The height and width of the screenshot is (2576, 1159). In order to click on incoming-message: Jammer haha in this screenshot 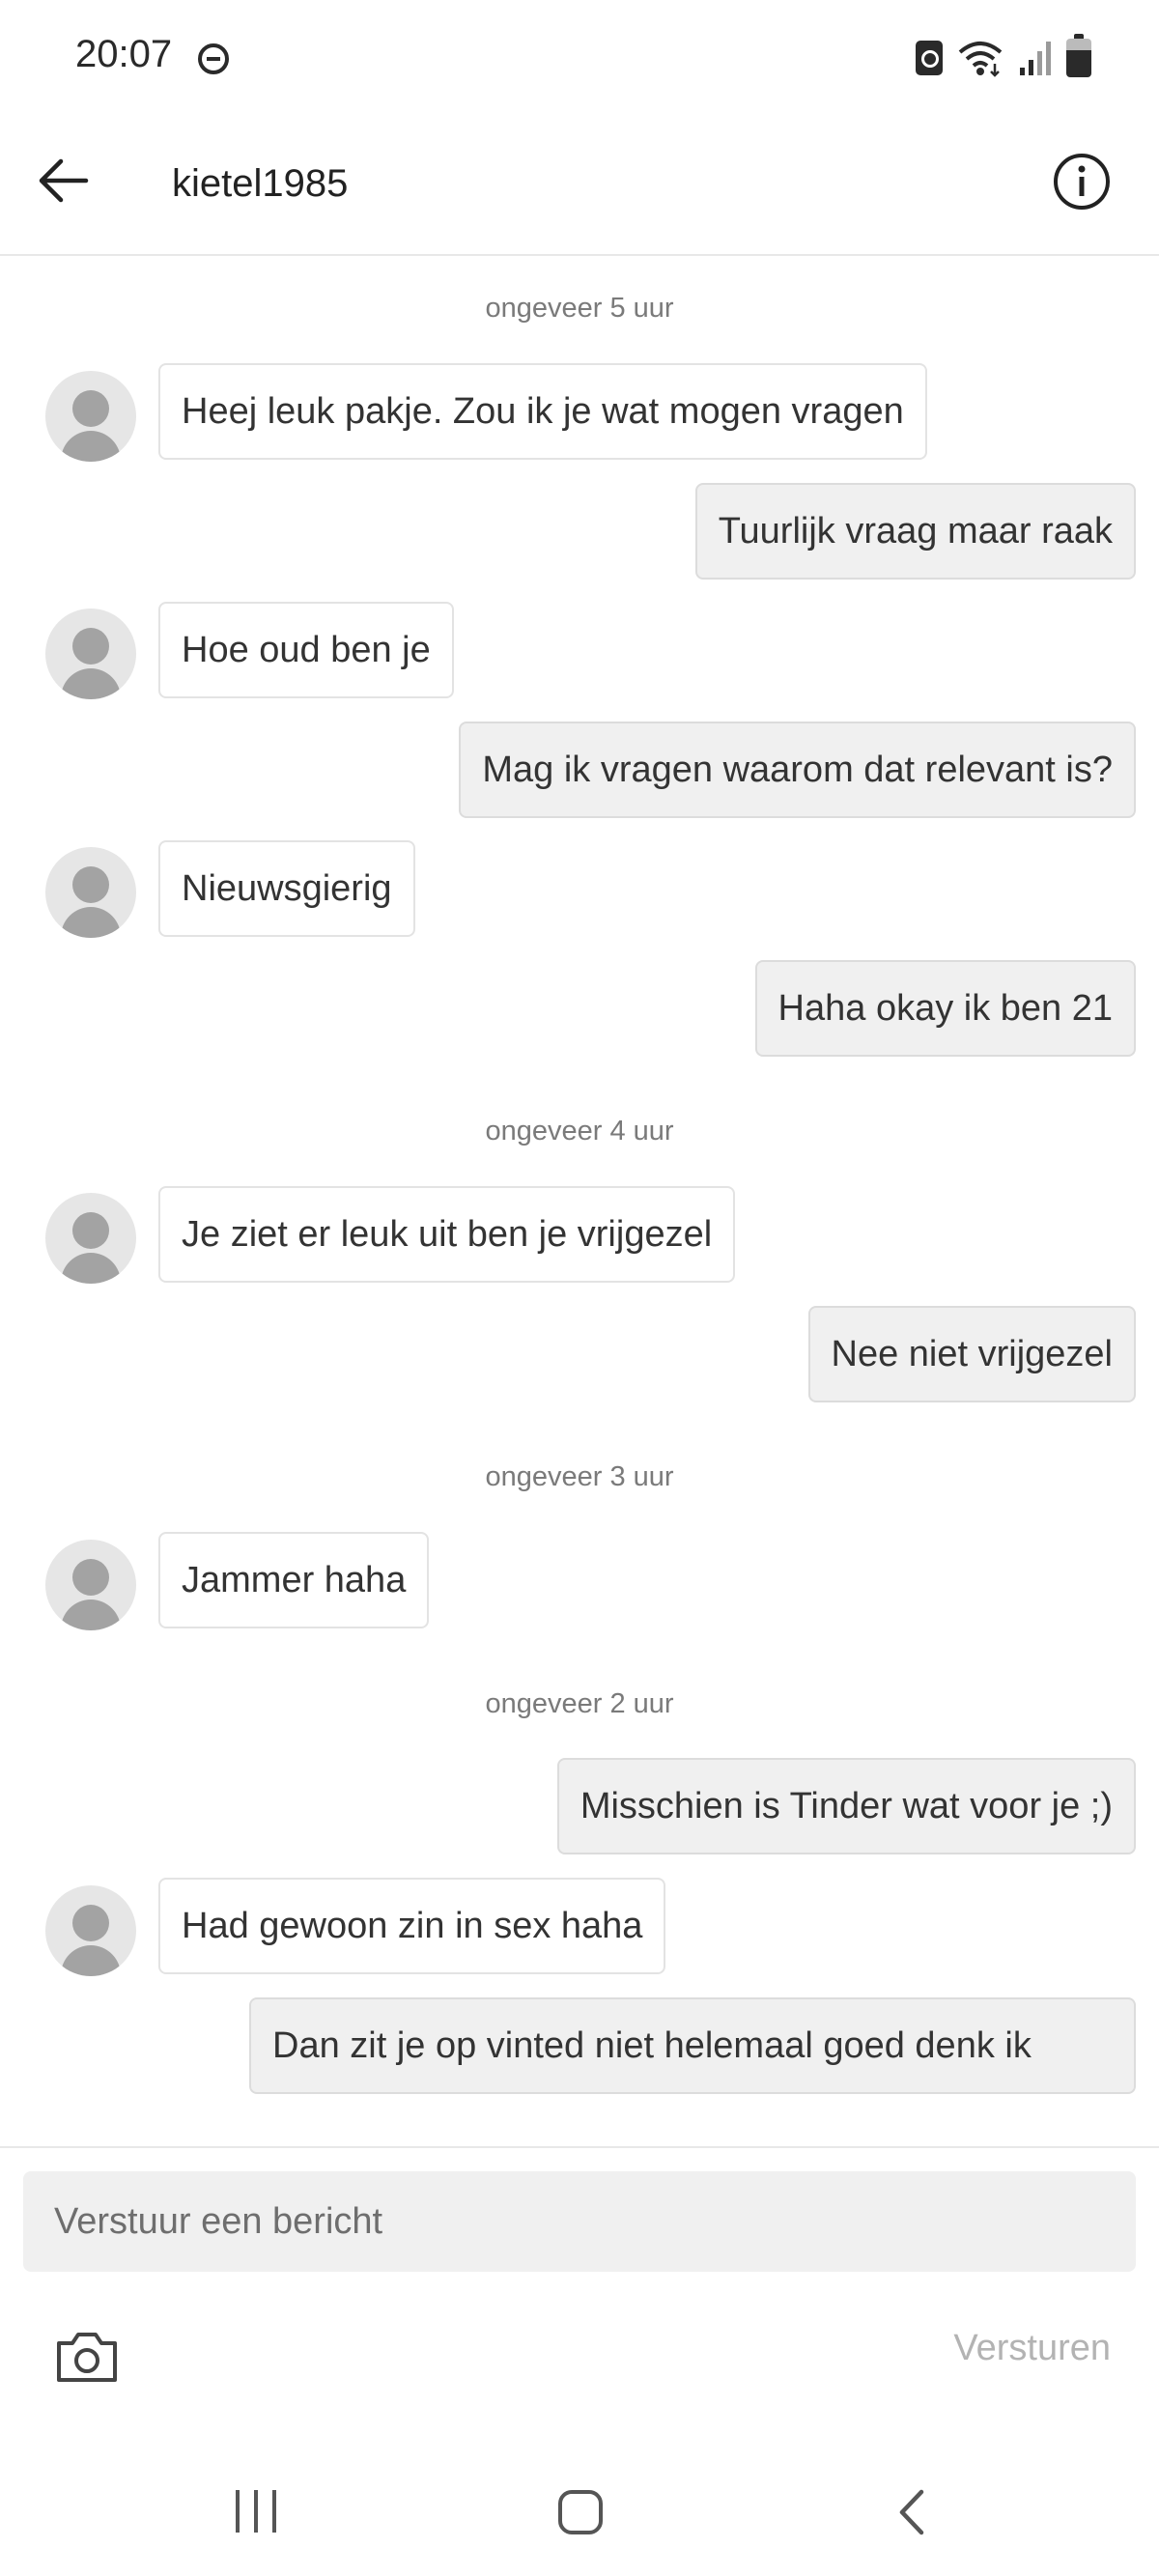, I will do `click(294, 1580)`.